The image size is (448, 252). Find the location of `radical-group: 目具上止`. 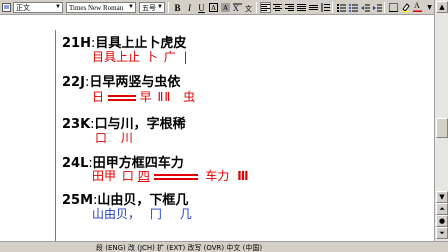

radical-group: 目具上止 is located at coordinates (116, 57).